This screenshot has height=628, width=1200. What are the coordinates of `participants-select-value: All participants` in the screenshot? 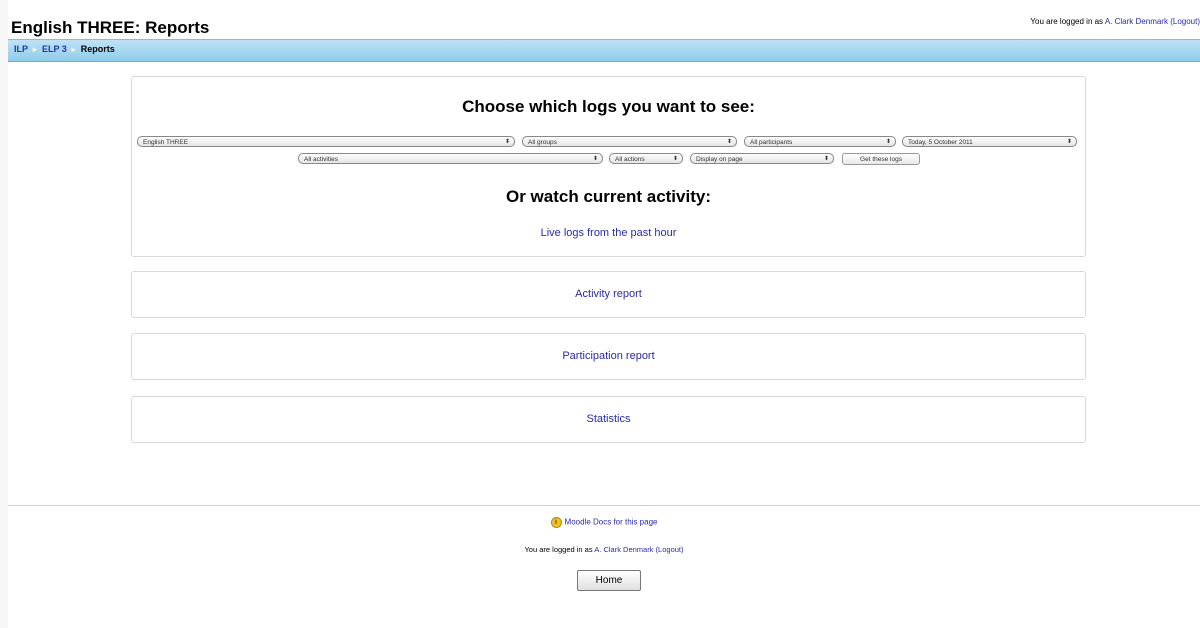 It's located at (771, 142).